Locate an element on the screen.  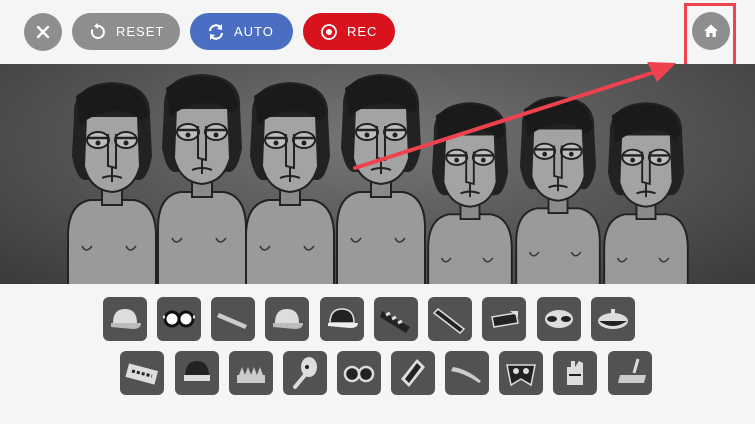
mask-icon is located at coordinates (559, 319).